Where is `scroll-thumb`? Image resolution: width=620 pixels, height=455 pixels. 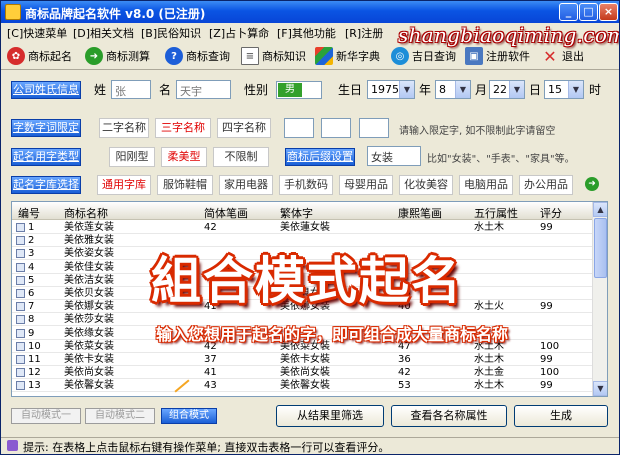
scroll-thumb is located at coordinates (600, 248).